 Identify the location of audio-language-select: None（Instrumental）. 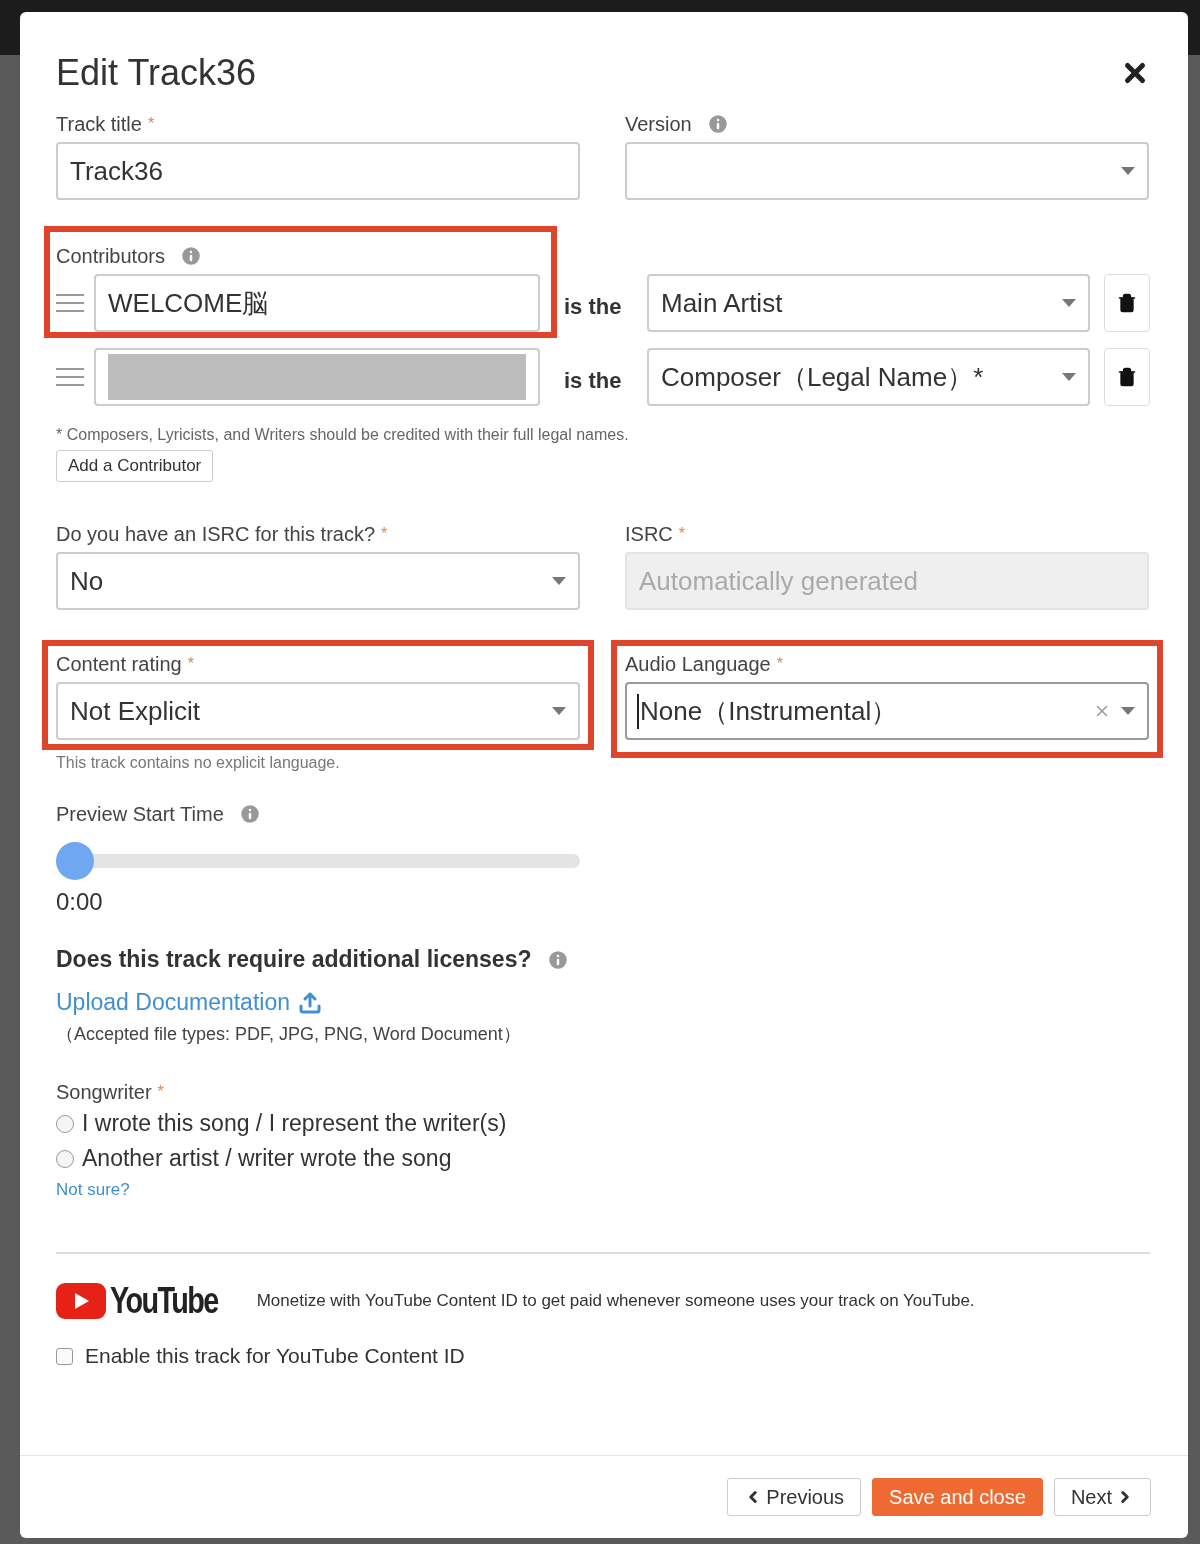
(887, 711).